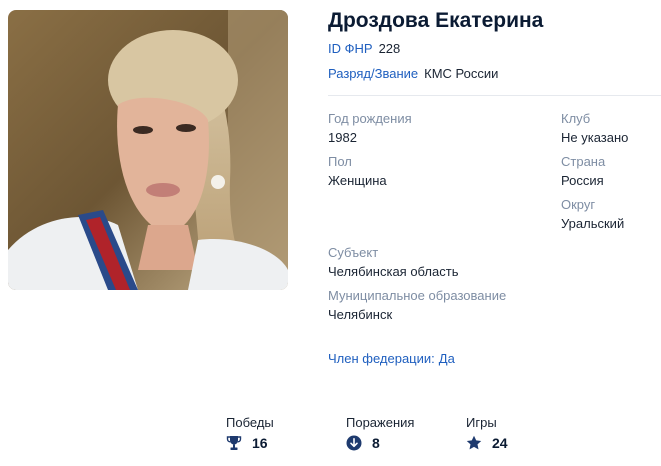 This screenshot has height=466, width=661. What do you see at coordinates (380, 433) in the screenshot?
I see `stat-losses: Поражения 8` at bounding box center [380, 433].